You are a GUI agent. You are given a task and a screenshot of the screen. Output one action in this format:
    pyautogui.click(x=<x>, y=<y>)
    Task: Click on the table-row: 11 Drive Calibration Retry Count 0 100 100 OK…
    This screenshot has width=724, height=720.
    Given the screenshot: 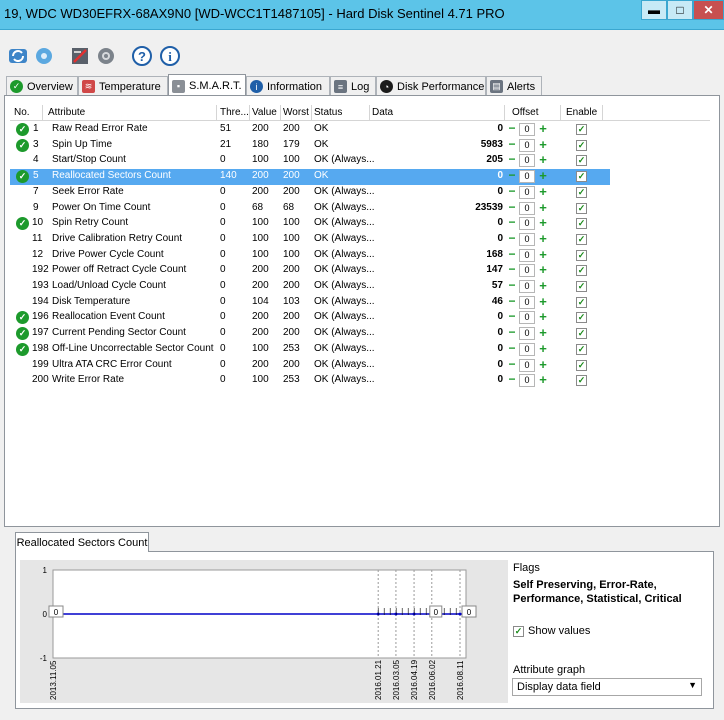 What is the action you would take?
    pyautogui.click(x=310, y=240)
    